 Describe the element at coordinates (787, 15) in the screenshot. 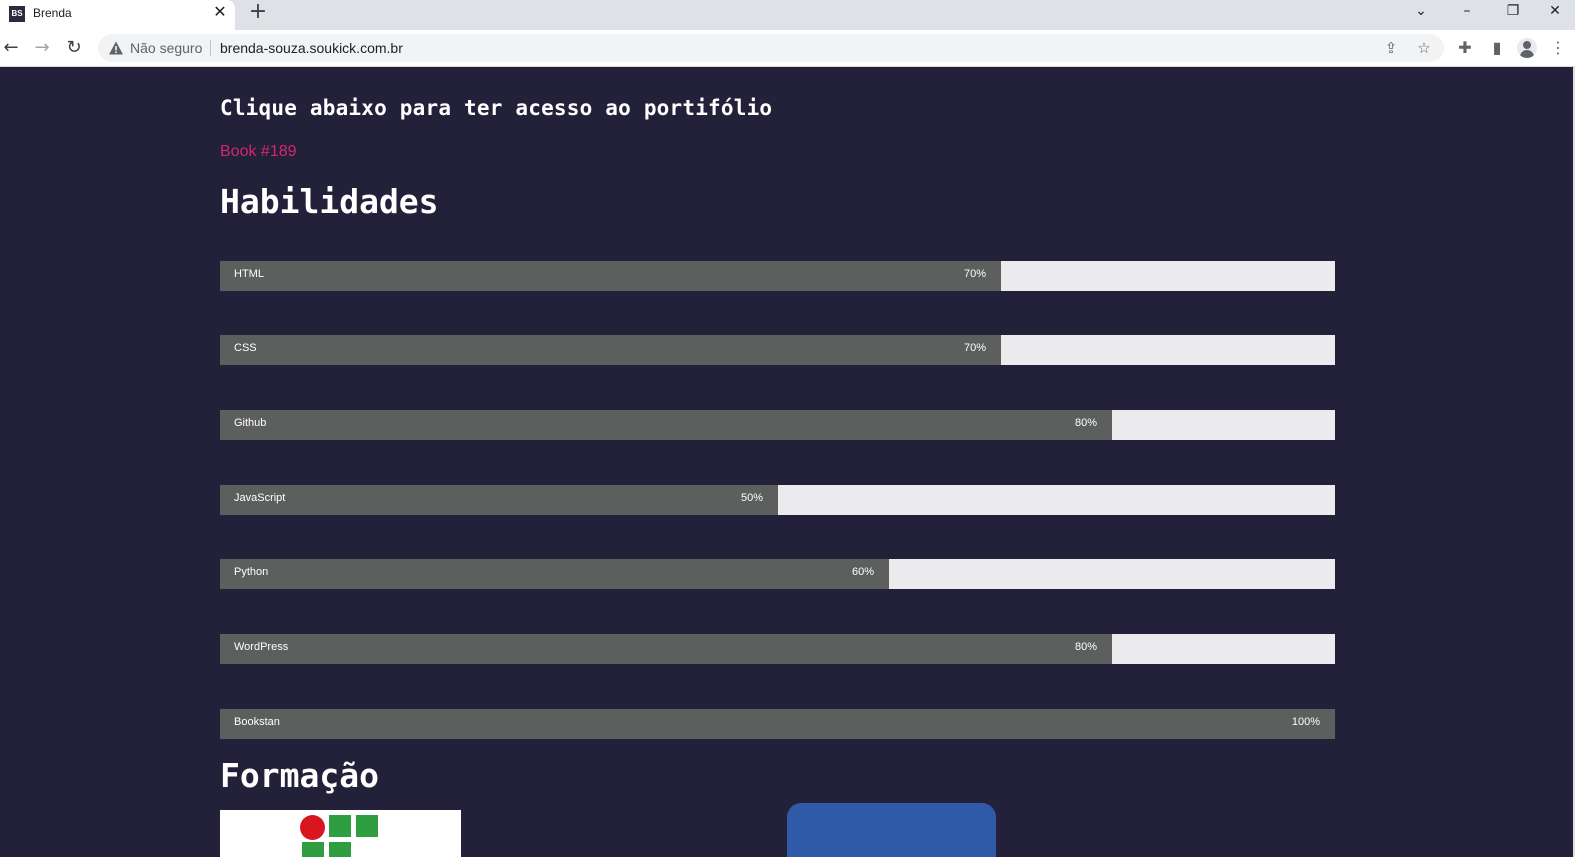

I see `tab-strip: BS Brenda ✕ + ⌄ – ❐ ✕` at that location.